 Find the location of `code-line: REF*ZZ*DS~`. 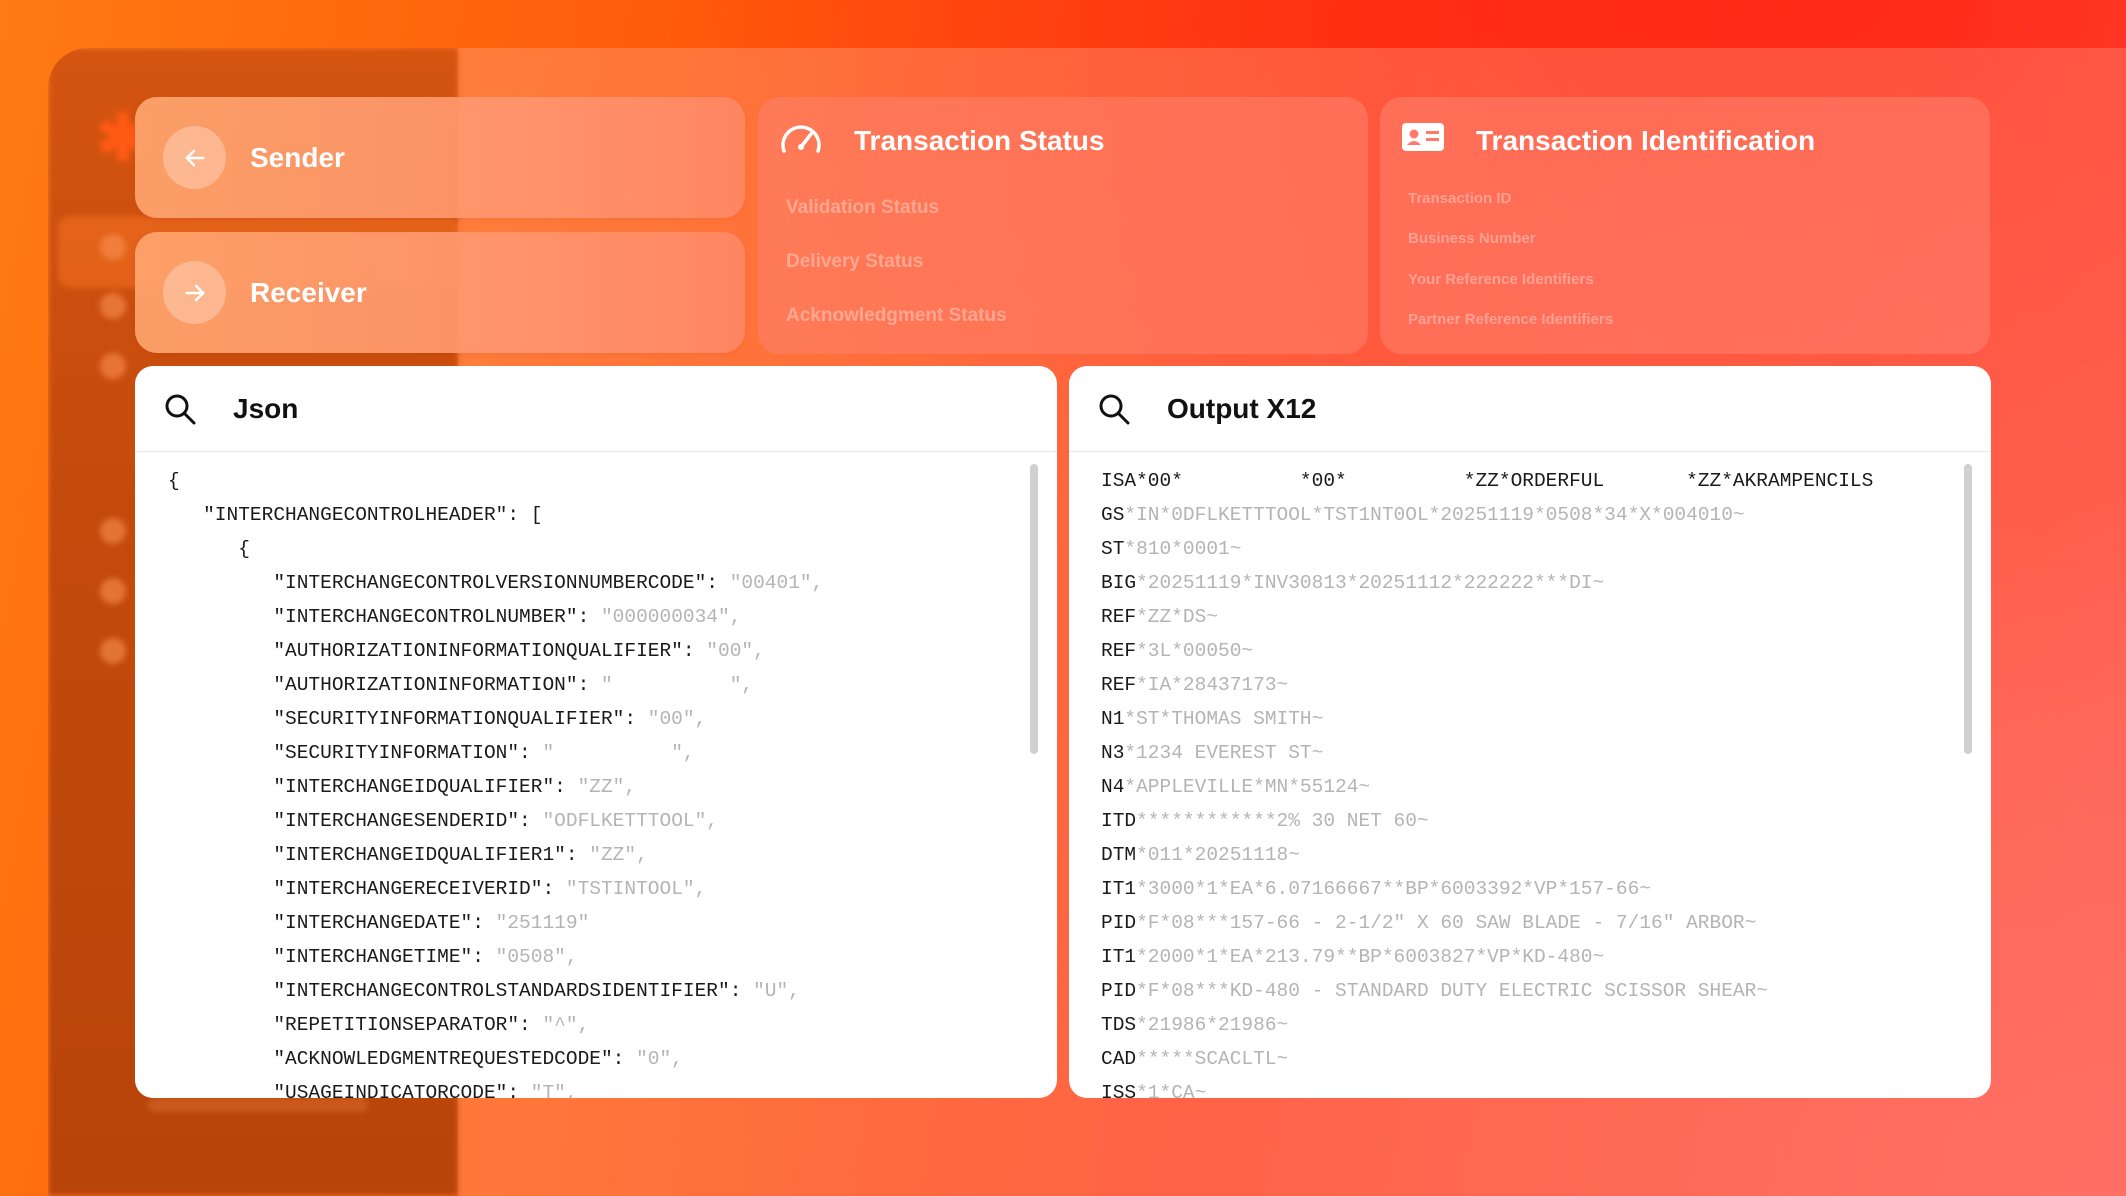

code-line: REF*ZZ*DS~ is located at coordinates (1159, 617).